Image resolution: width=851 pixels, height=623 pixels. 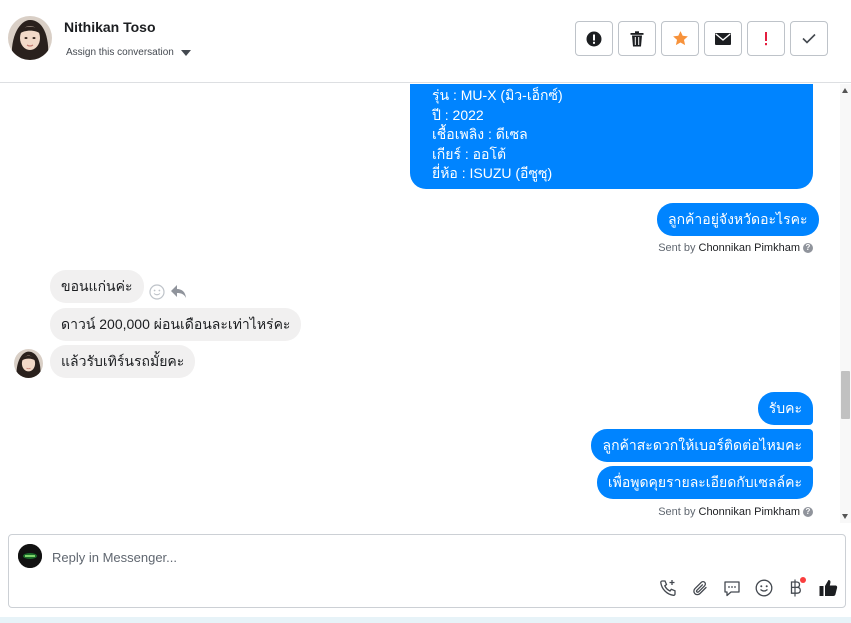 I want to click on call-button, so click(x=668, y=588).